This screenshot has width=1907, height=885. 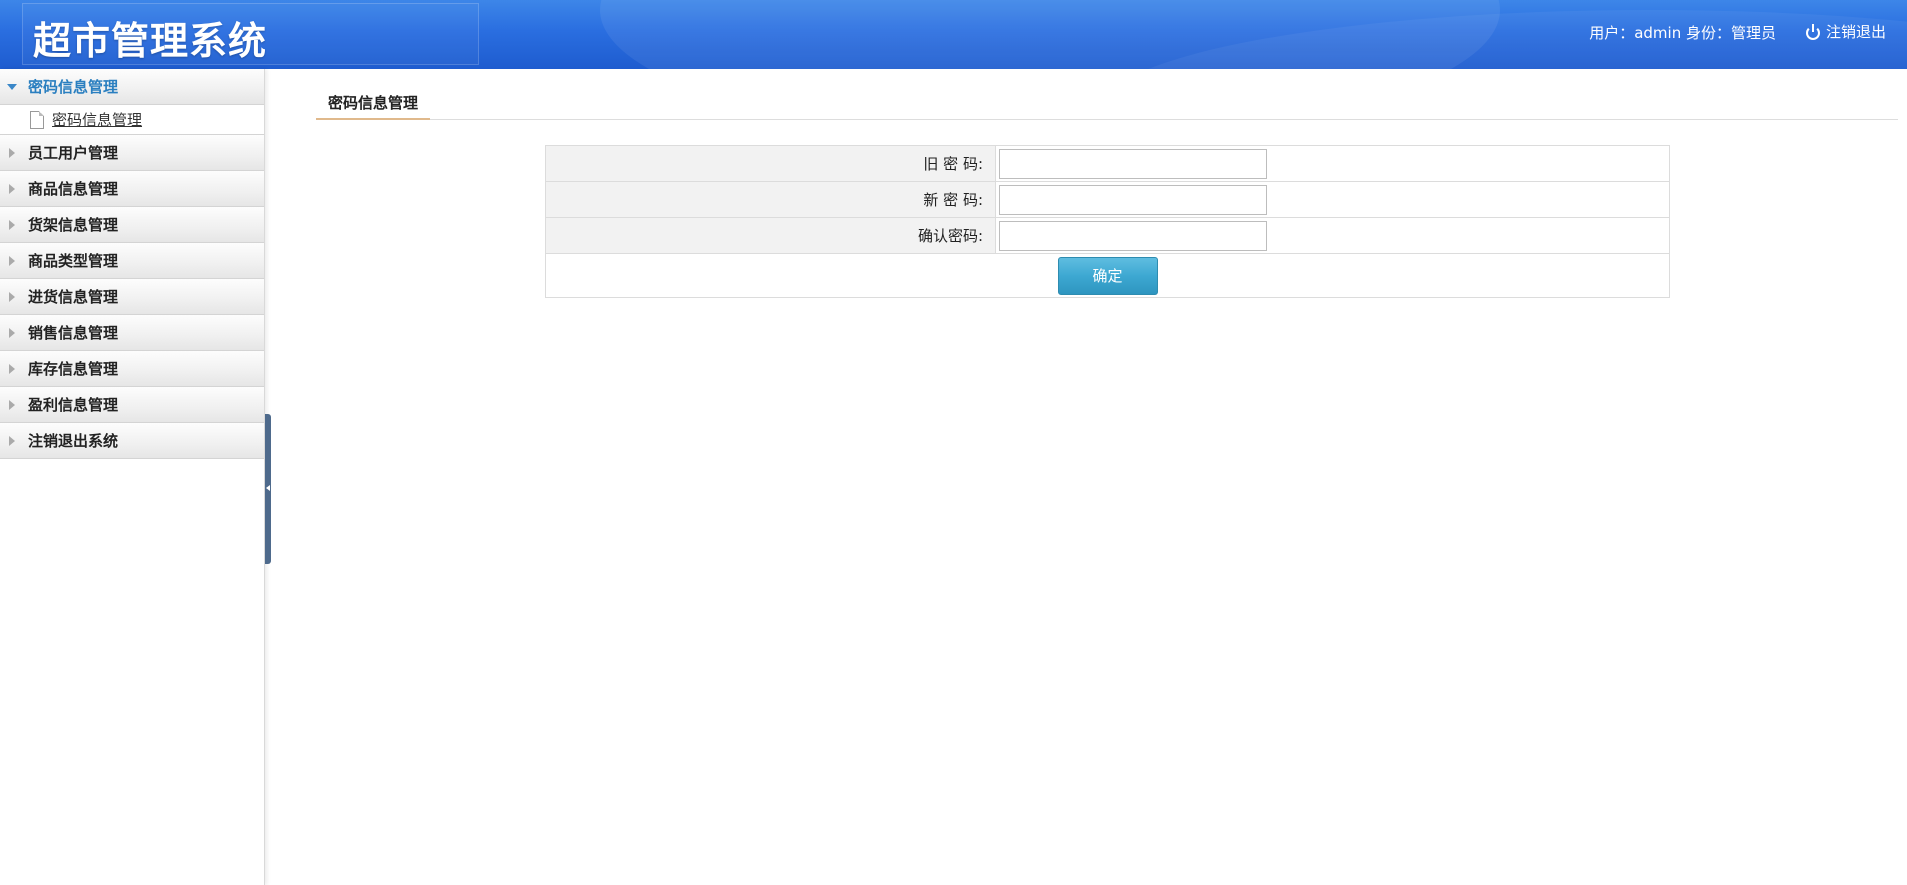 I want to click on user-info: 用户：admin 身份：管理员, so click(x=1682, y=33).